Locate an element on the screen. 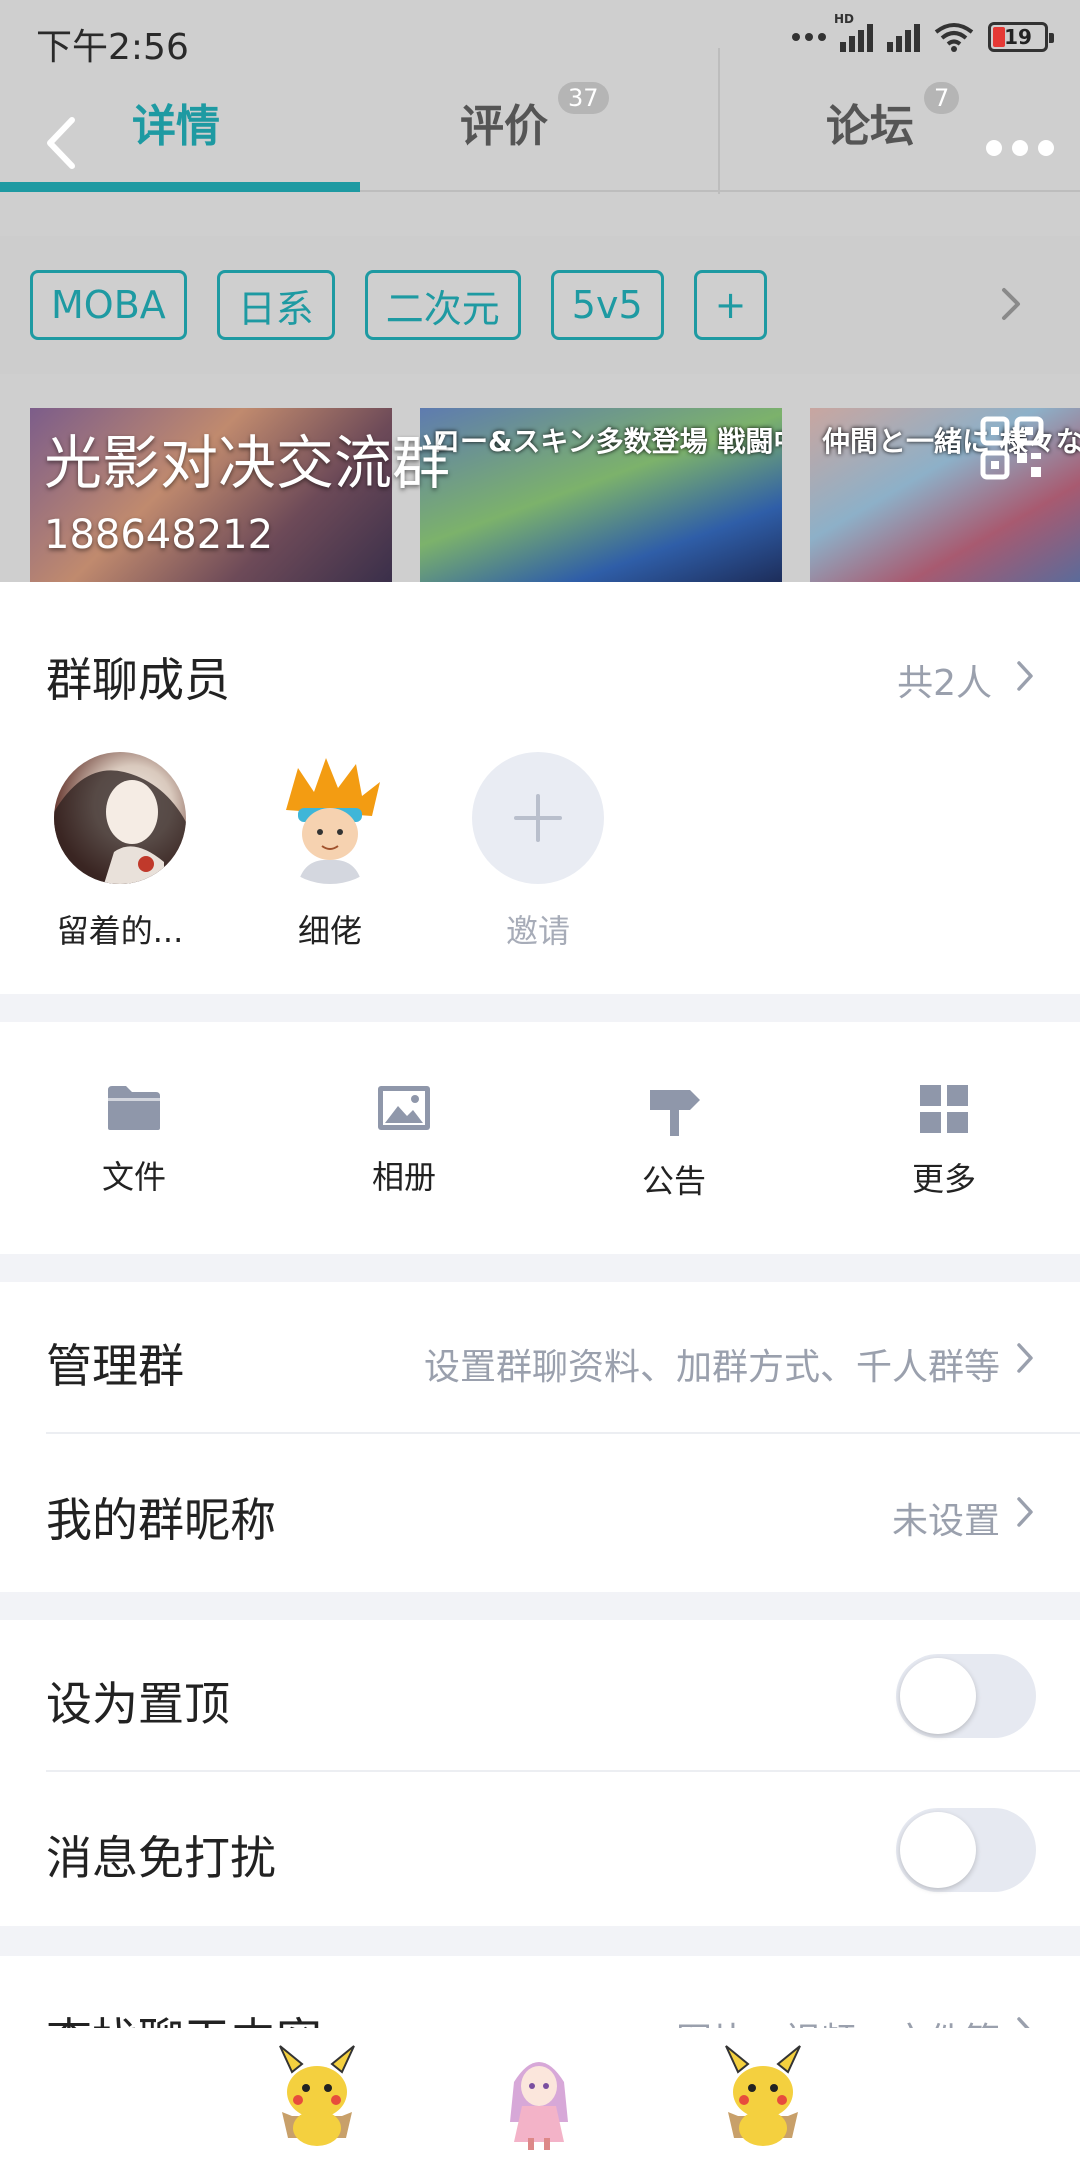  album-label: 相册 is located at coordinates (403, 1177).